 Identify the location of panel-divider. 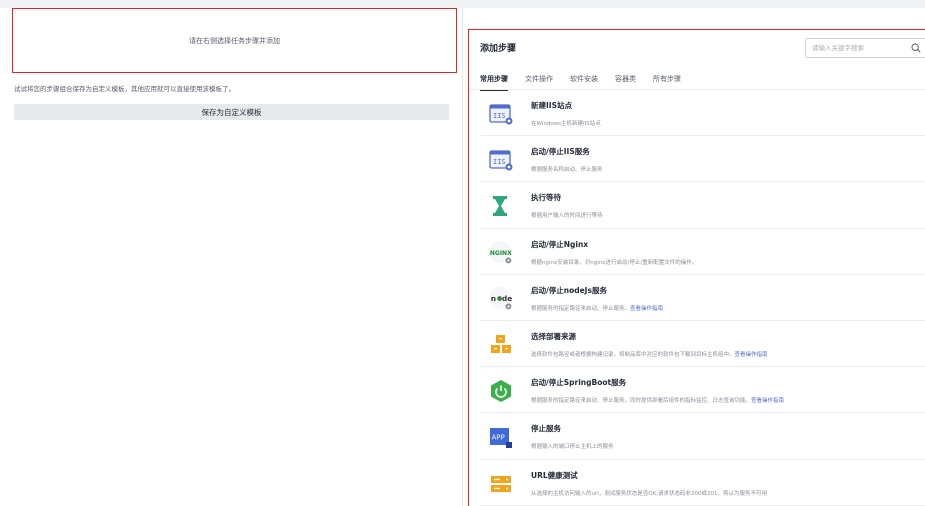
(462, 257).